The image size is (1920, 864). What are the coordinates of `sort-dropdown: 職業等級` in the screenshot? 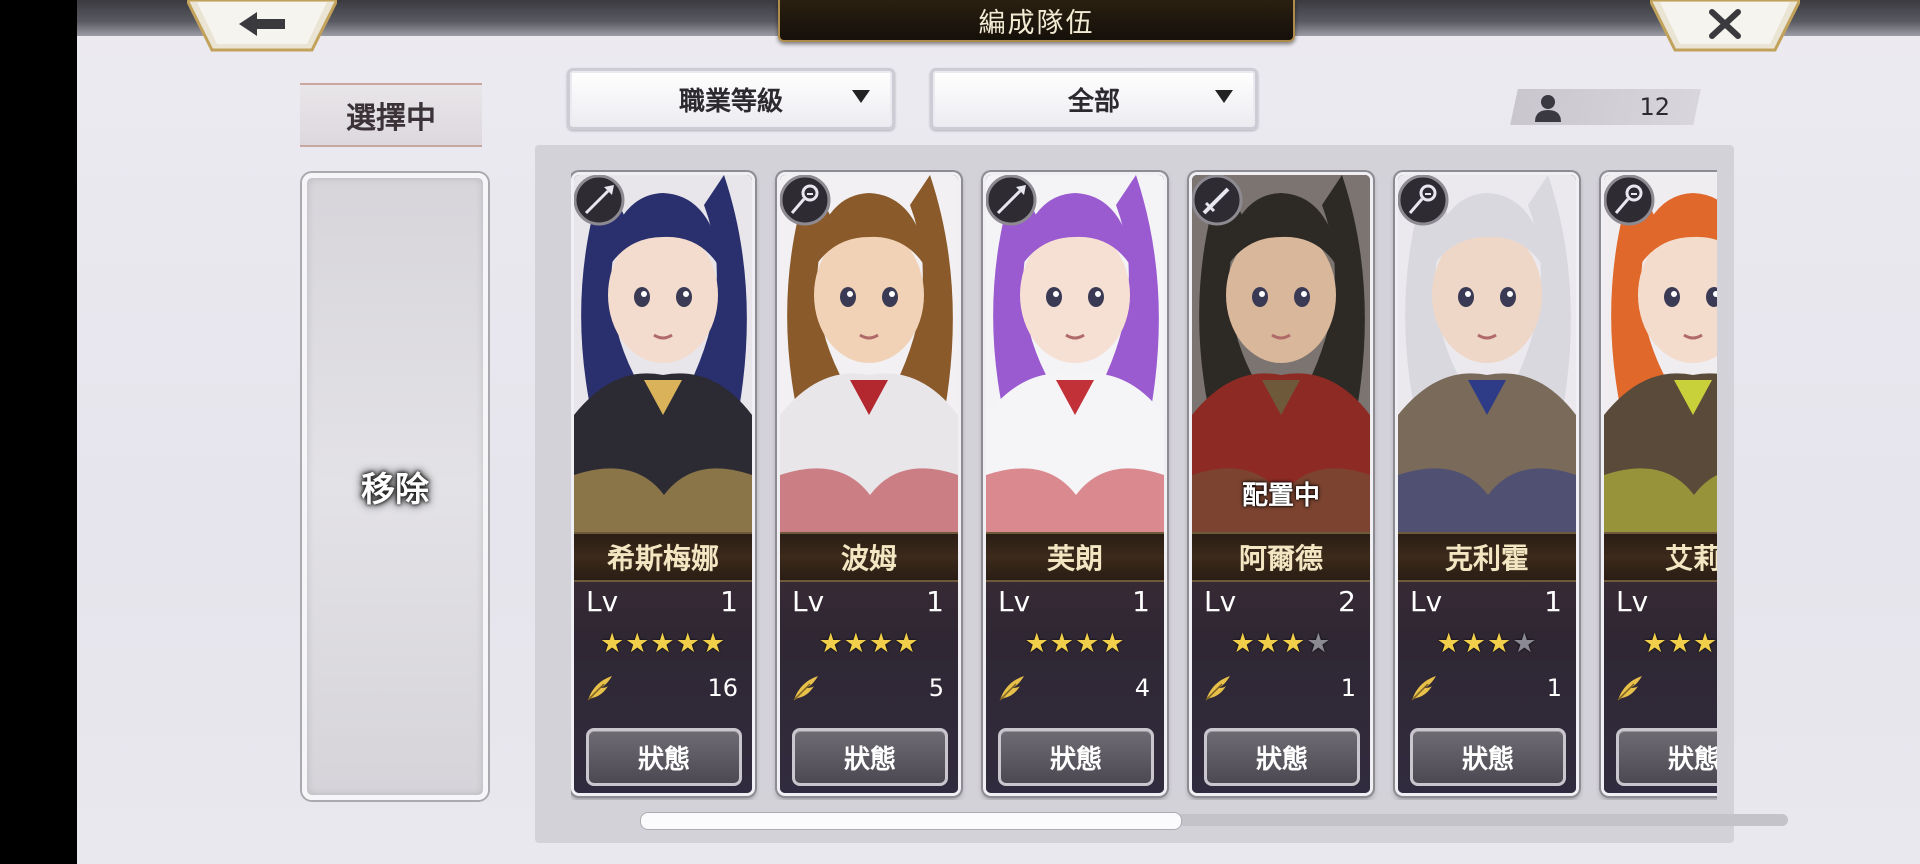 It's located at (731, 99).